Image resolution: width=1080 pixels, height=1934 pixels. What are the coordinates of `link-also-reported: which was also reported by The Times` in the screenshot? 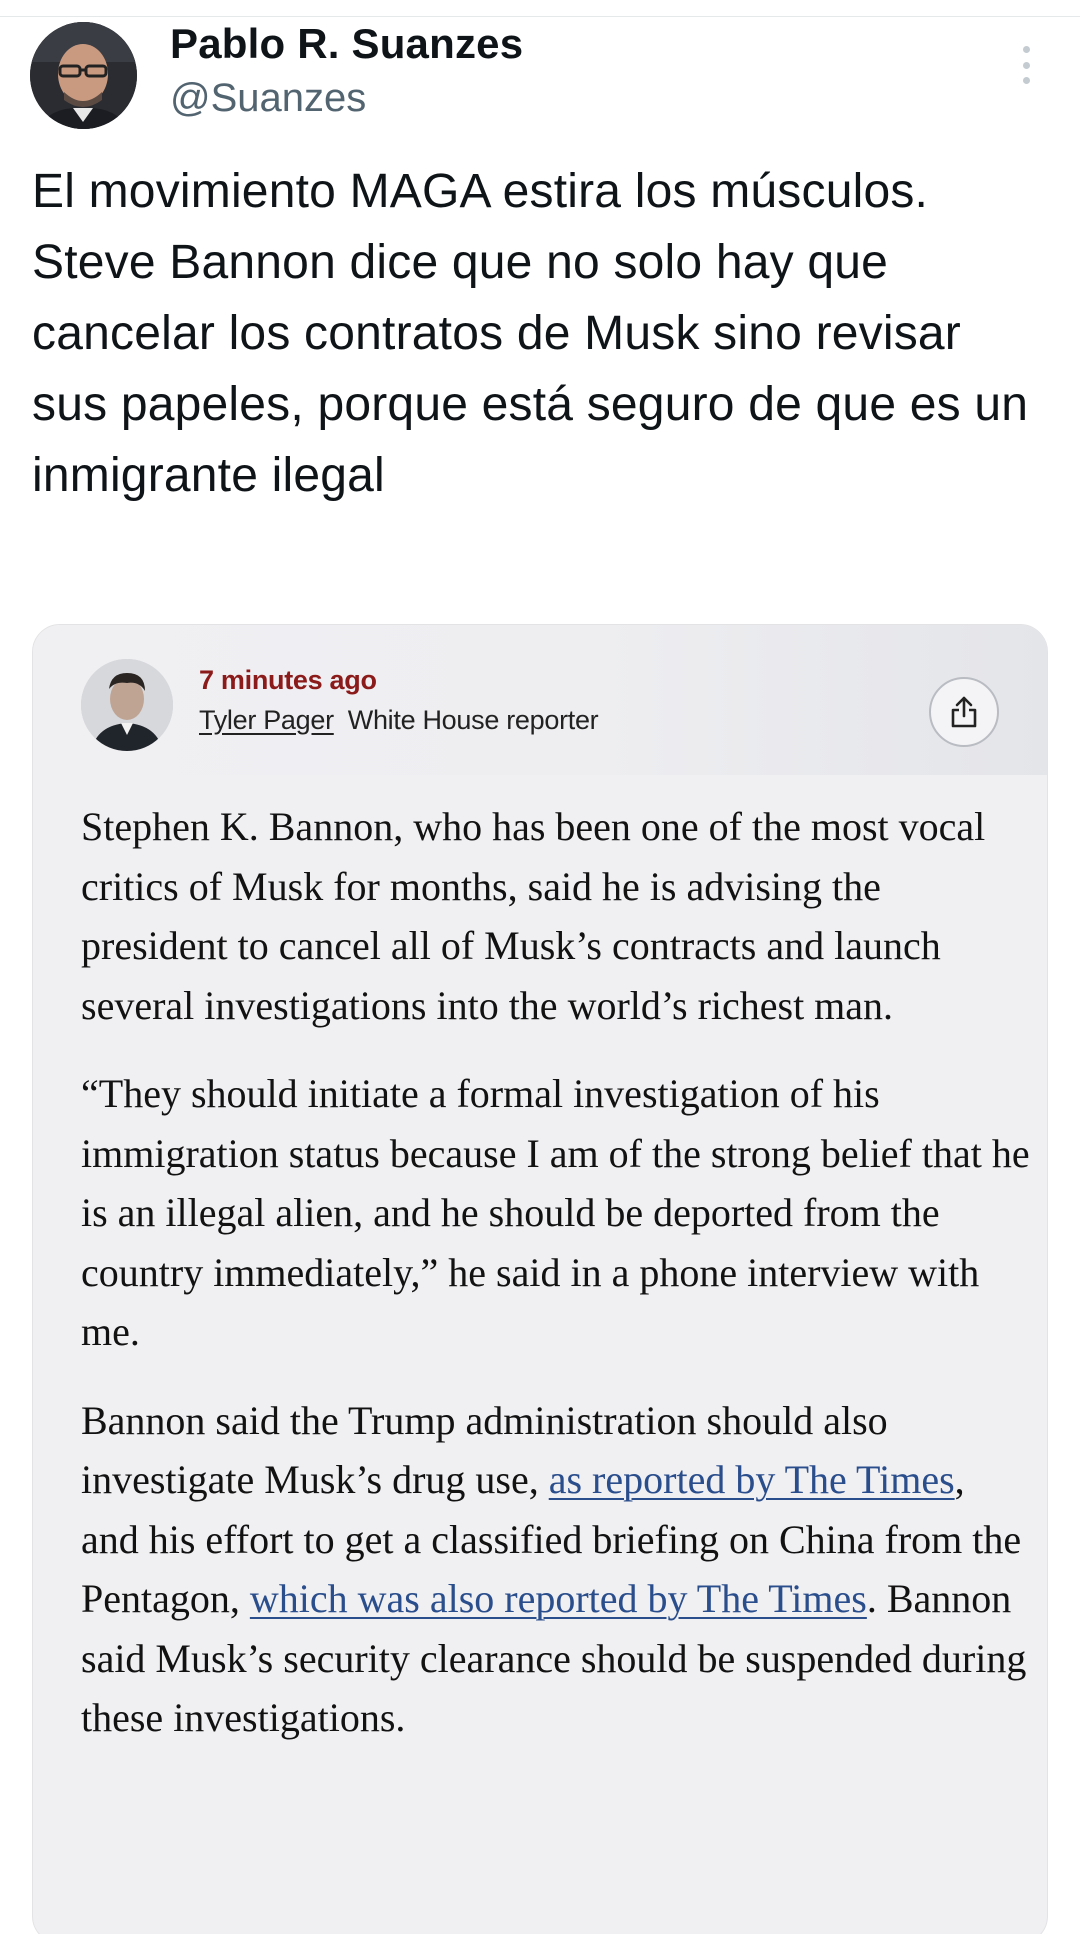 It's located at (558, 1598).